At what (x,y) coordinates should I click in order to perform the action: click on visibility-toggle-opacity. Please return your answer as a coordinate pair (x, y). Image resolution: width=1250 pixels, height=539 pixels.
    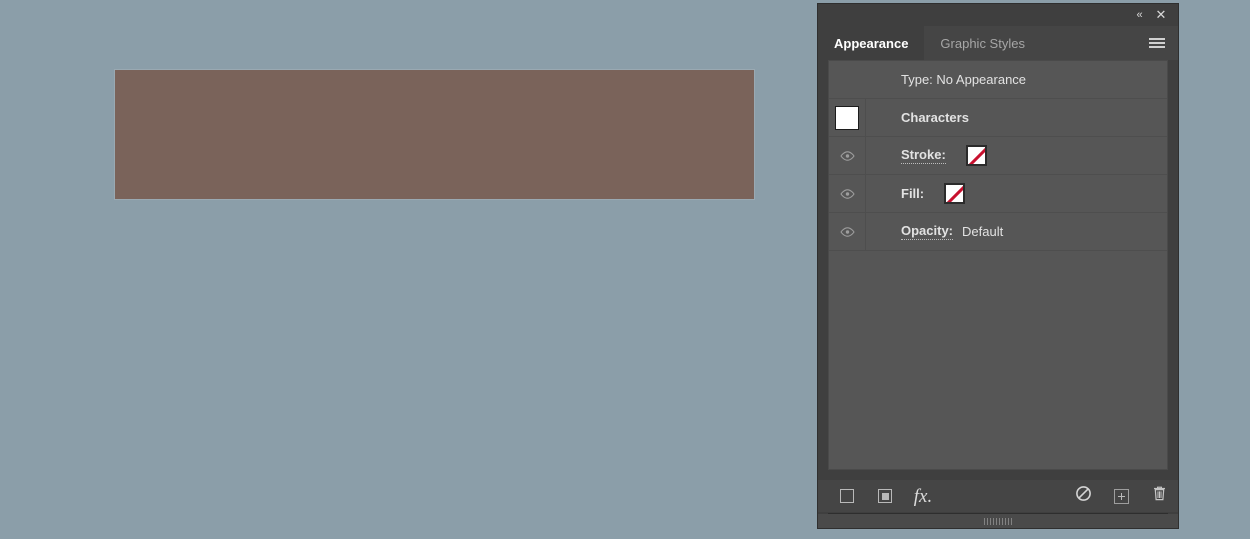
    Looking at the image, I should click on (847, 231).